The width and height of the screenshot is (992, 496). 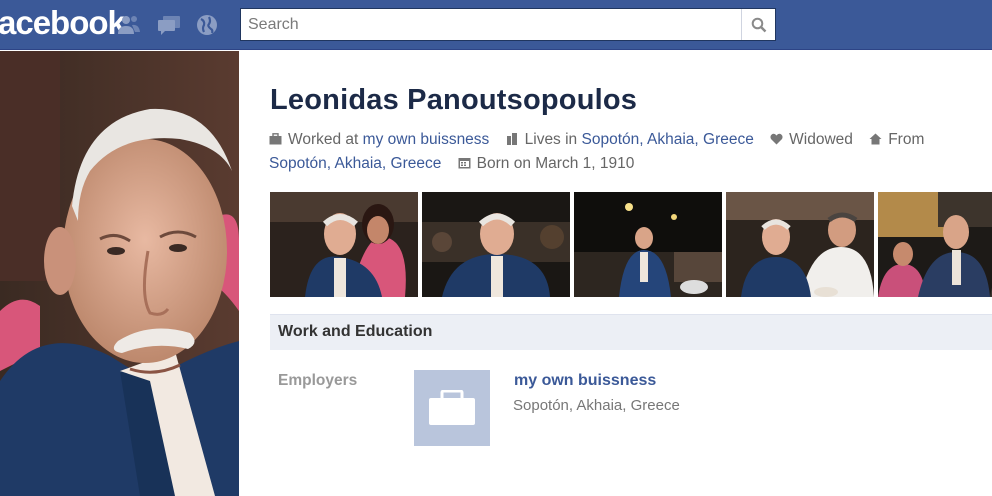 I want to click on search-button, so click(x=758, y=24).